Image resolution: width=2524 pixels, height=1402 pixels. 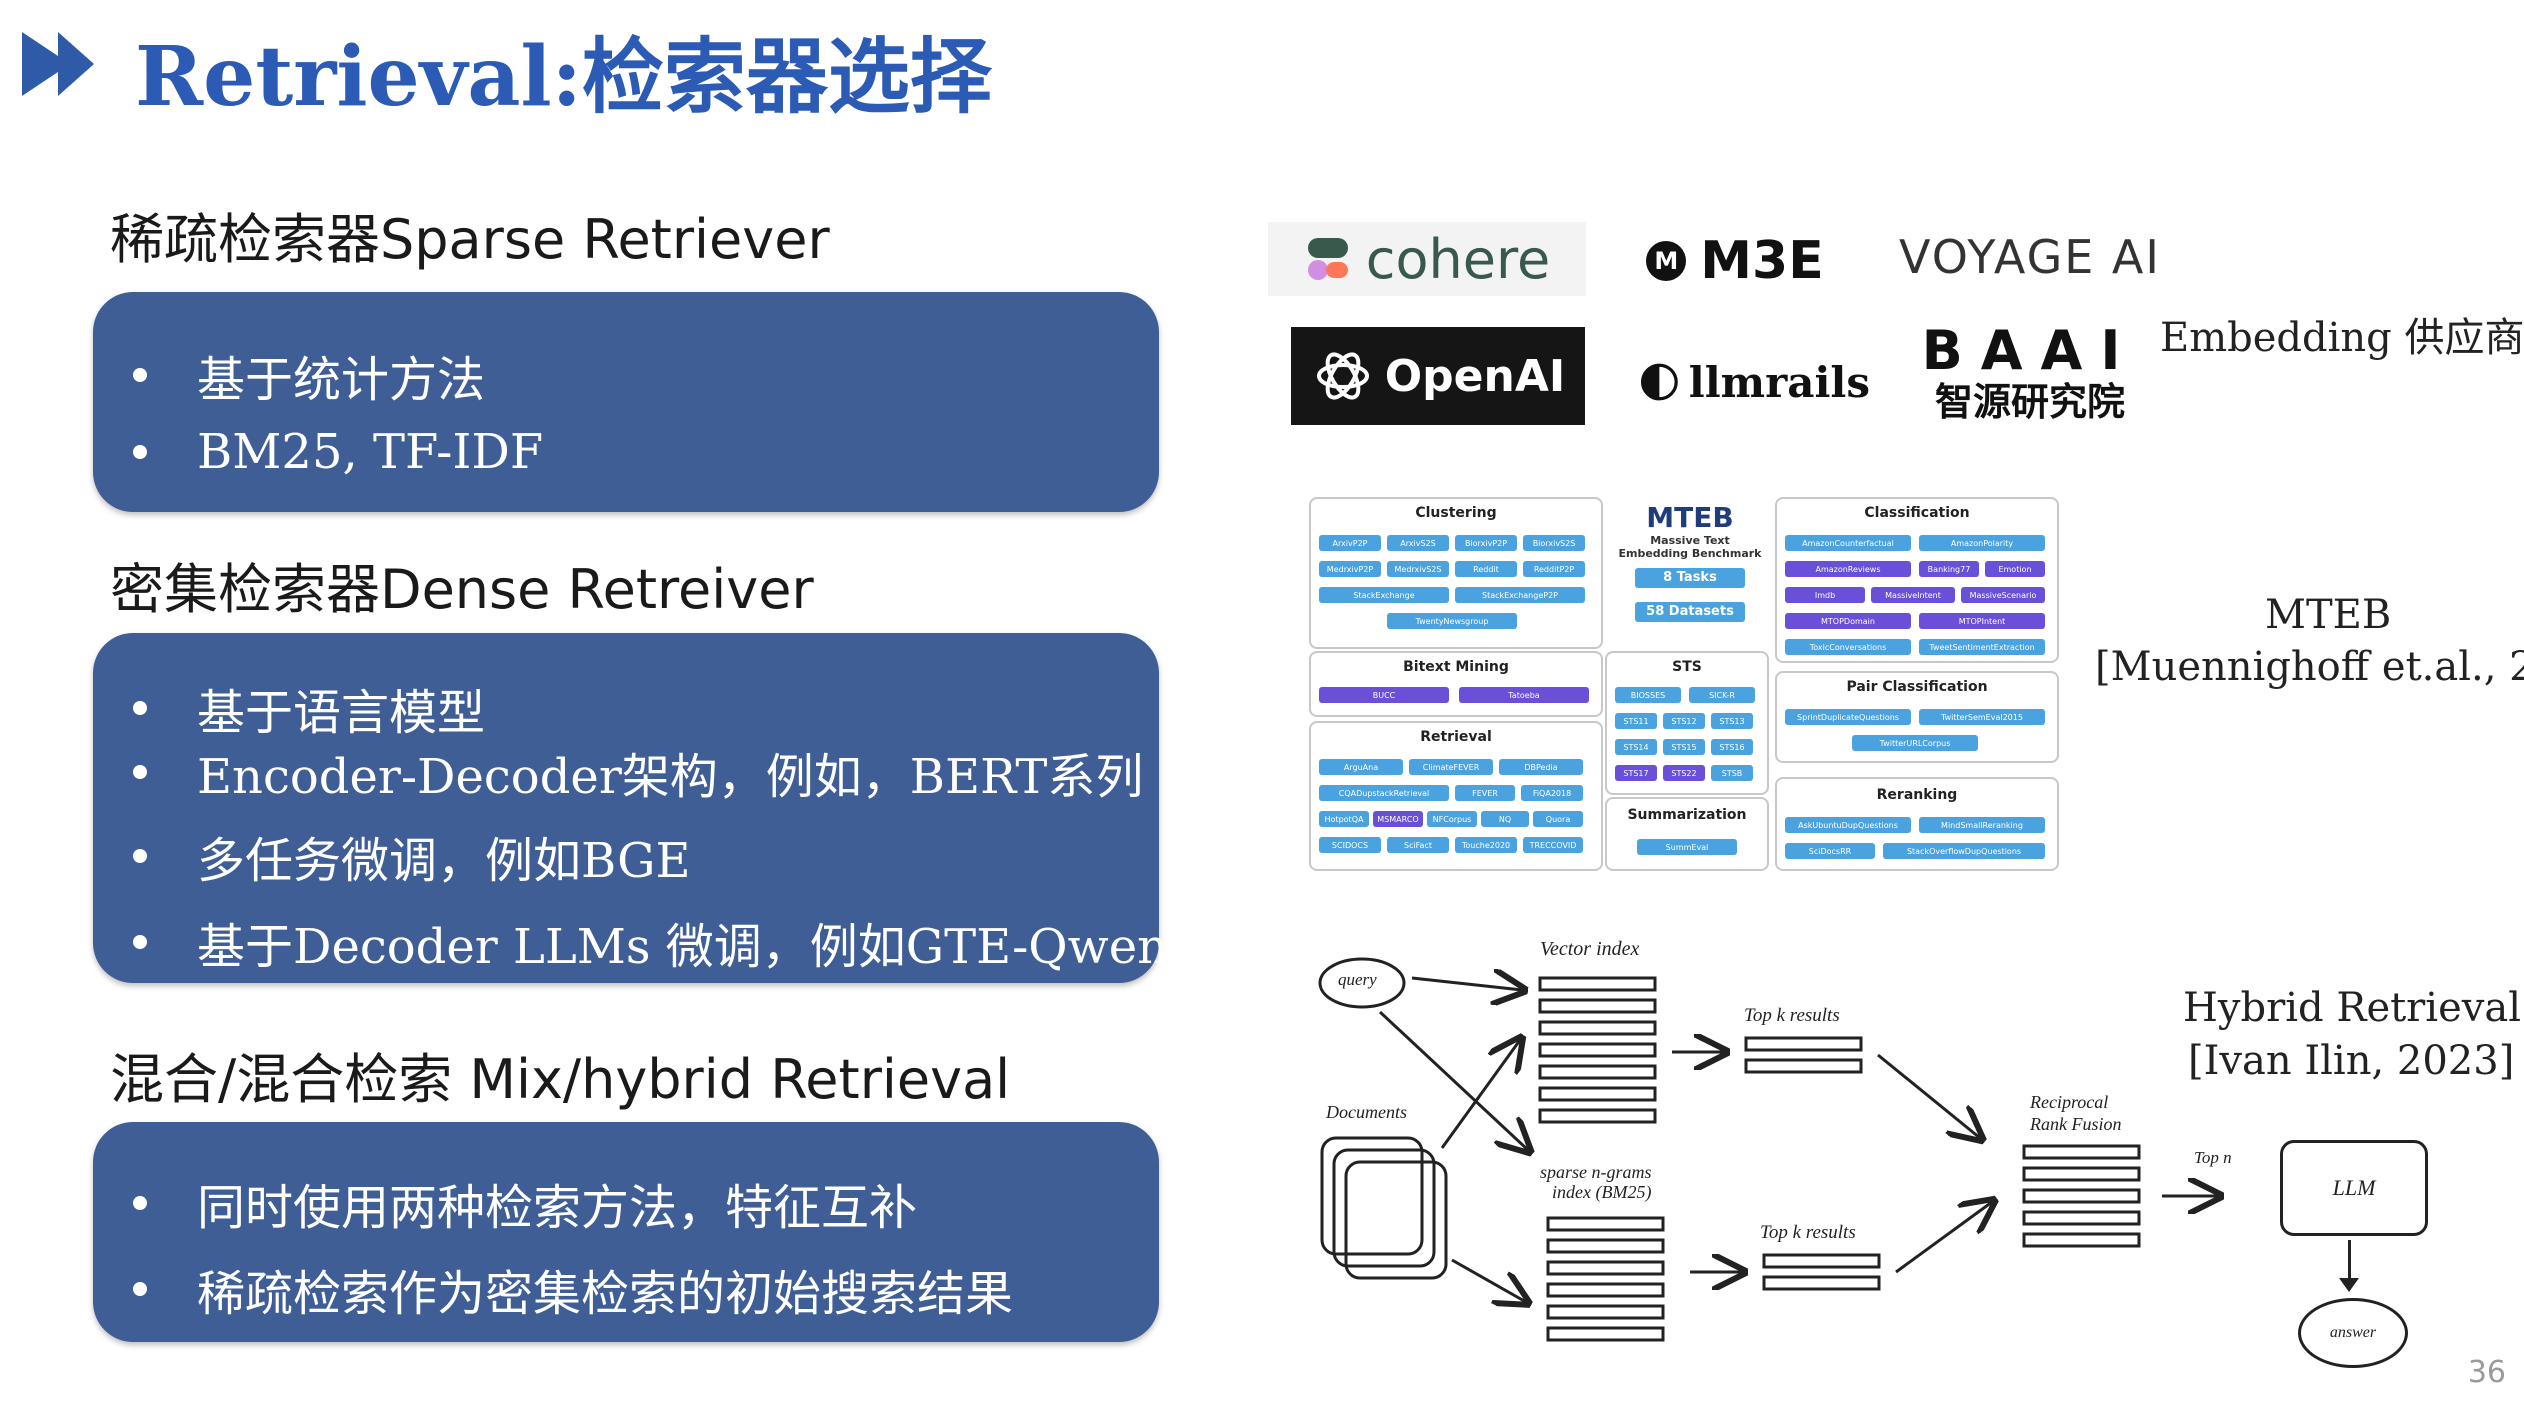 What do you see at coordinates (462, 589) in the screenshot?
I see `dense-heading: 密集检索器Dense Retreiver` at bounding box center [462, 589].